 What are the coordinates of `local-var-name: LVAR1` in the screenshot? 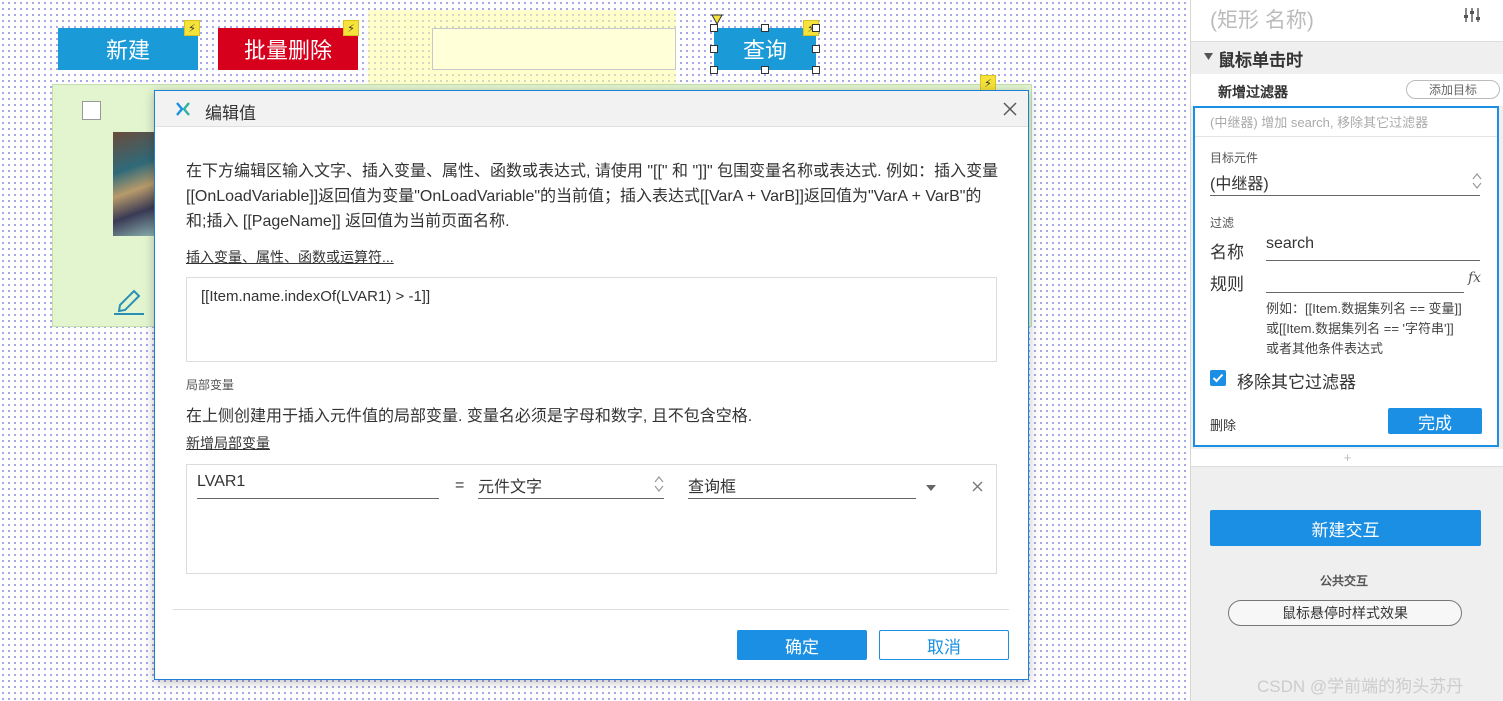 It's located at (221, 481).